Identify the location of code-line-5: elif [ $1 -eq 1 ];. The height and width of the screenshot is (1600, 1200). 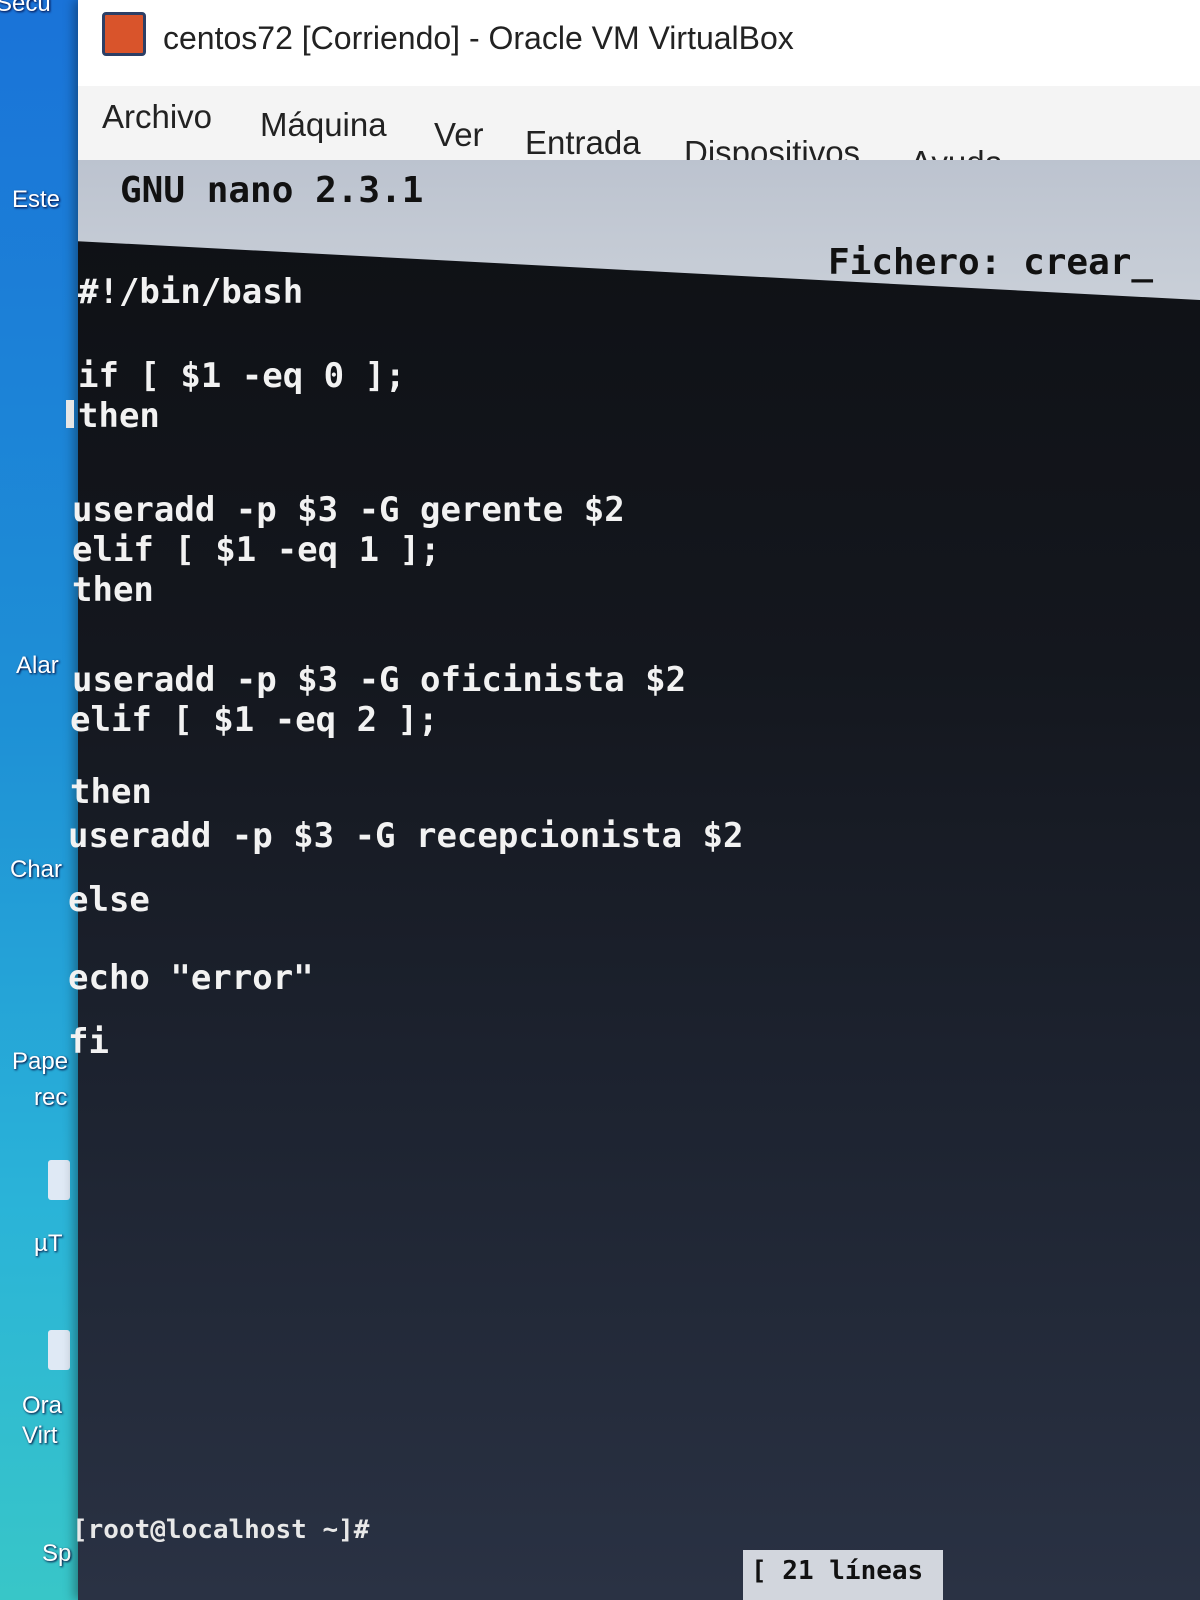
(256, 550).